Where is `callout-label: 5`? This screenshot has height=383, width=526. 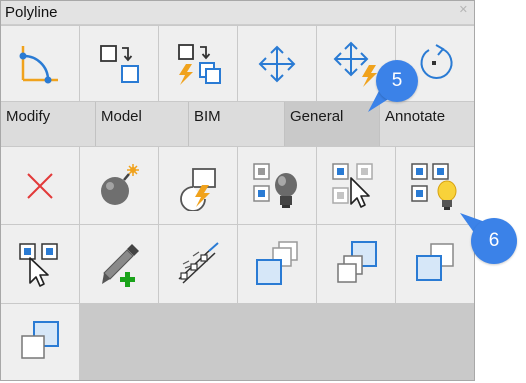 callout-label: 5 is located at coordinates (397, 80).